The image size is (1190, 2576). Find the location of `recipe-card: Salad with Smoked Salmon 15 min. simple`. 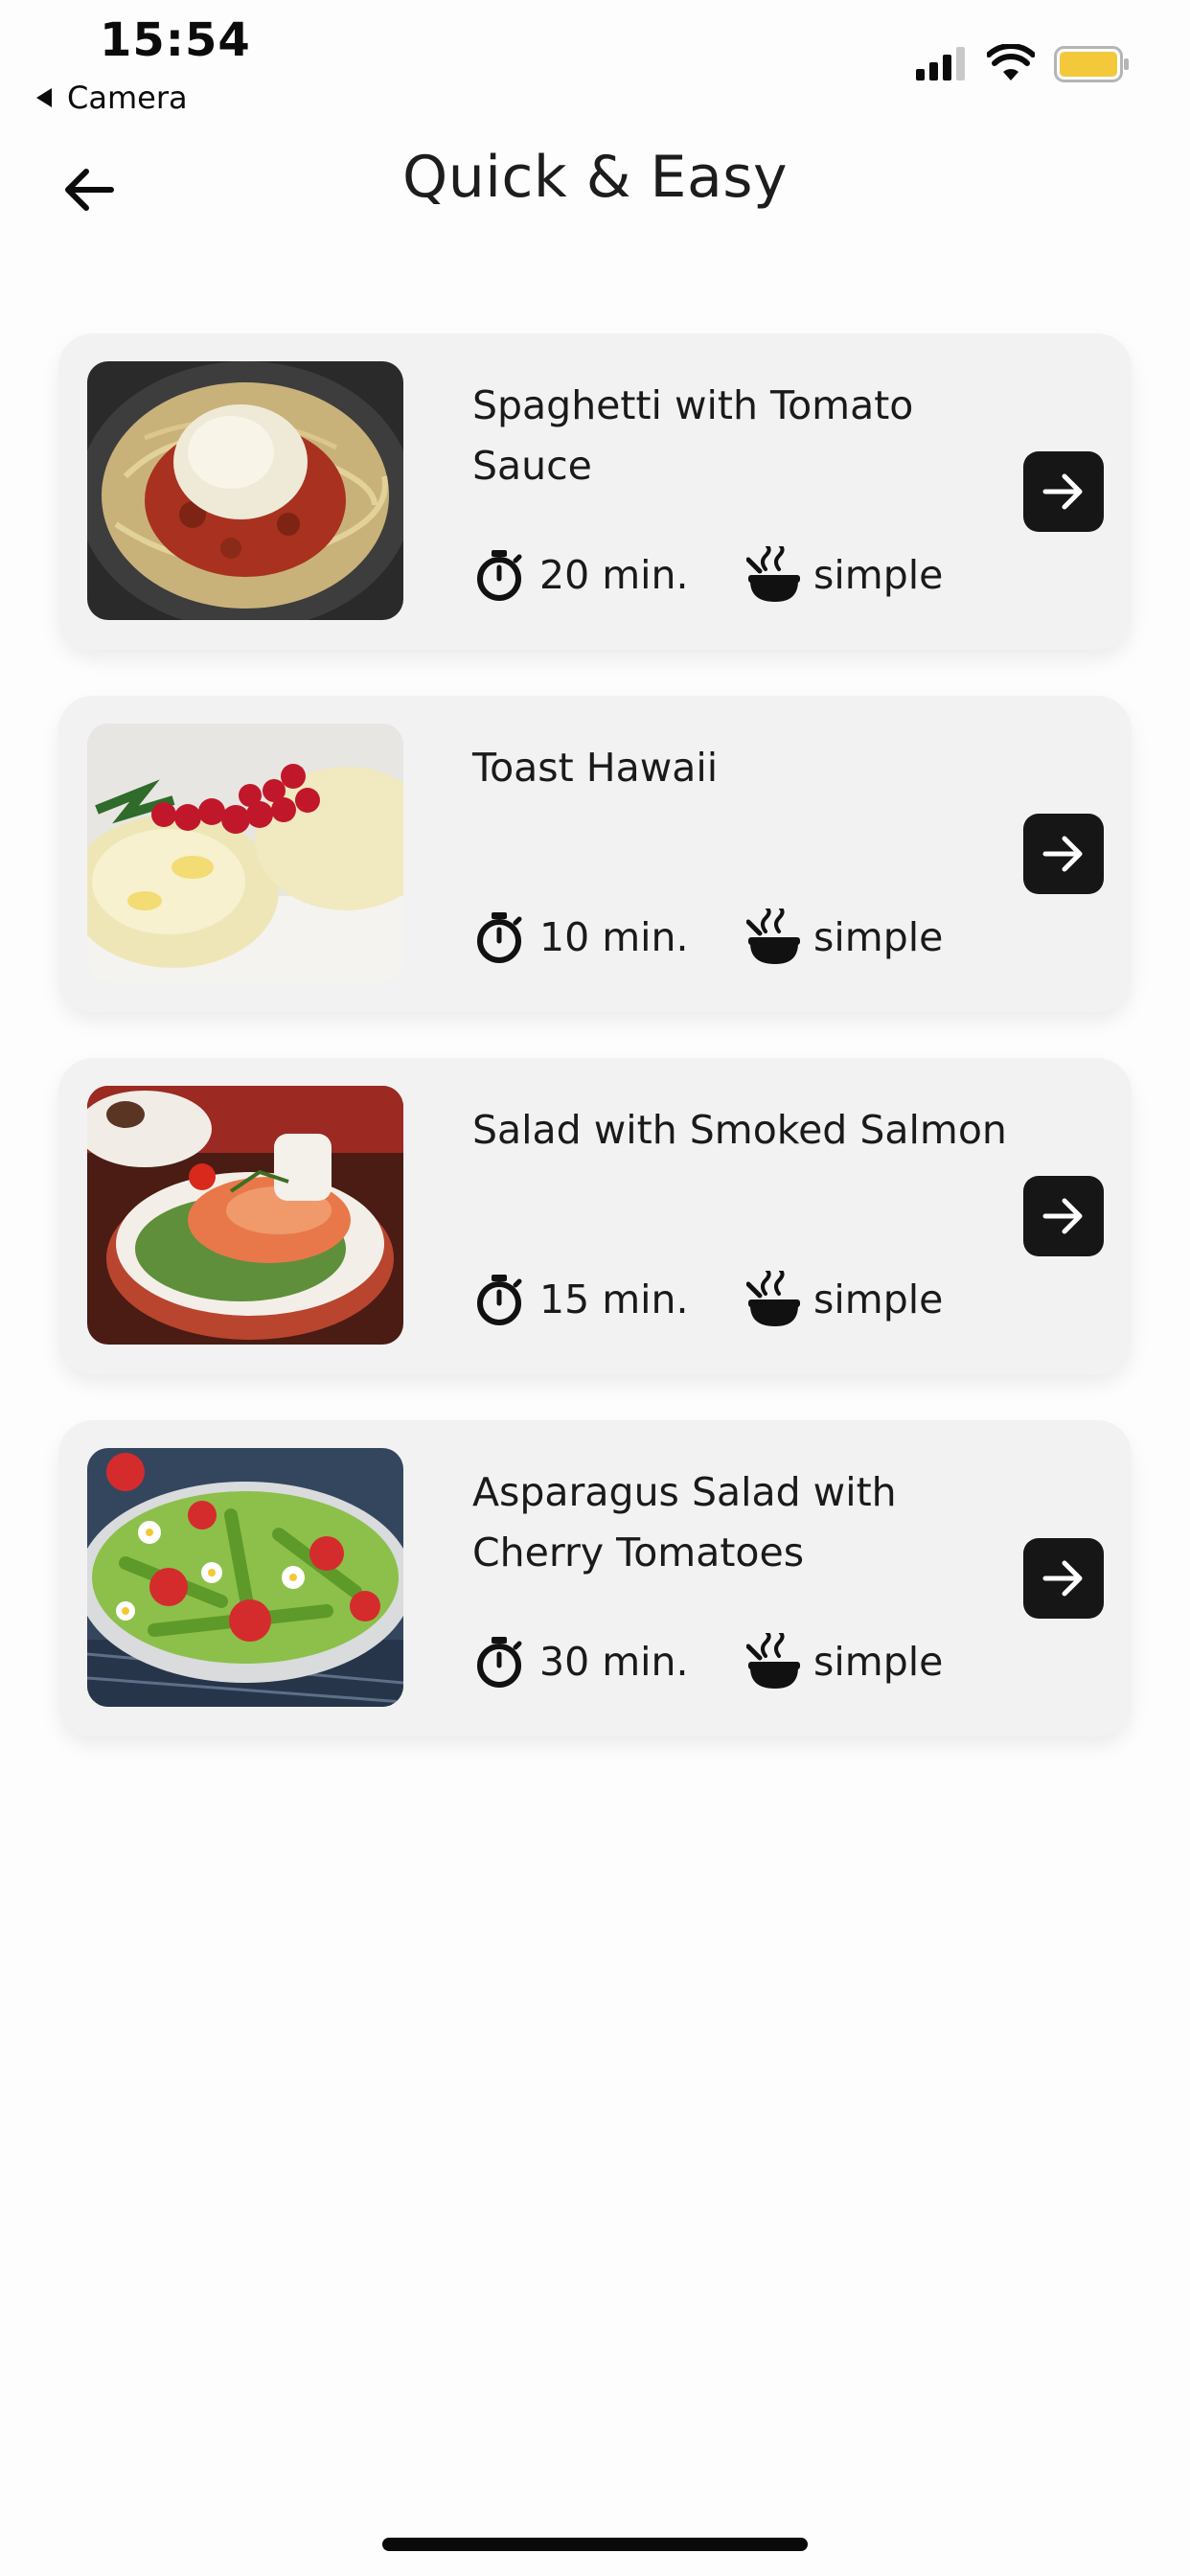

recipe-card: Salad with Smoked Salmon 15 min. simple is located at coordinates (595, 1216).